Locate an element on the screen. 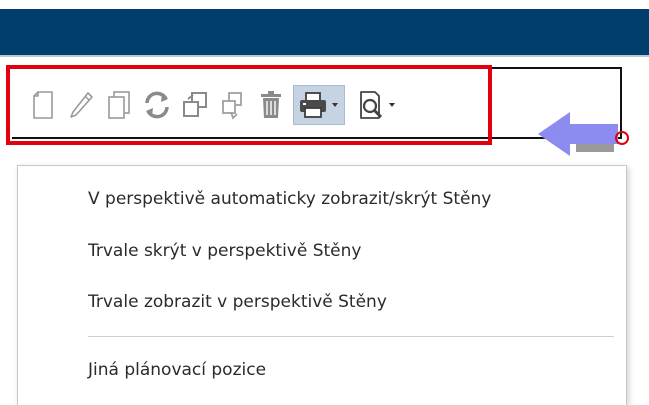 The height and width of the screenshot is (405, 649). print-preview-button is located at coordinates (377, 105).